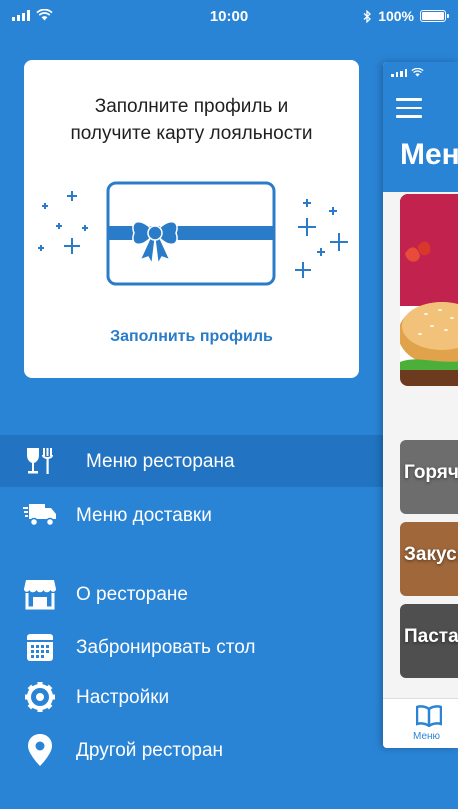 Image resolution: width=458 pixels, height=809 pixels. I want to click on category-card: Паста, so click(429, 641).